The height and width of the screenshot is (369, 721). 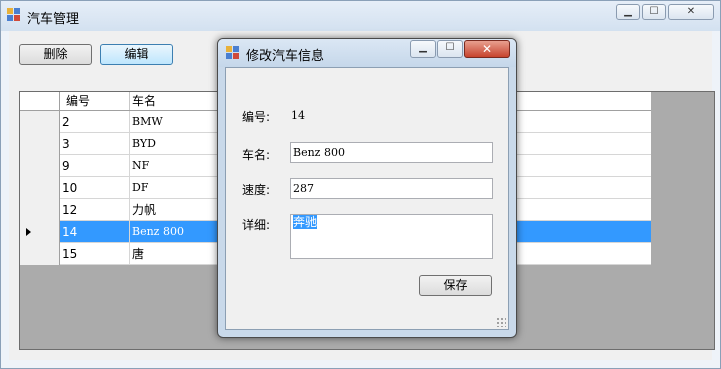 I want to click on size-grip-icon, so click(x=501, y=322).